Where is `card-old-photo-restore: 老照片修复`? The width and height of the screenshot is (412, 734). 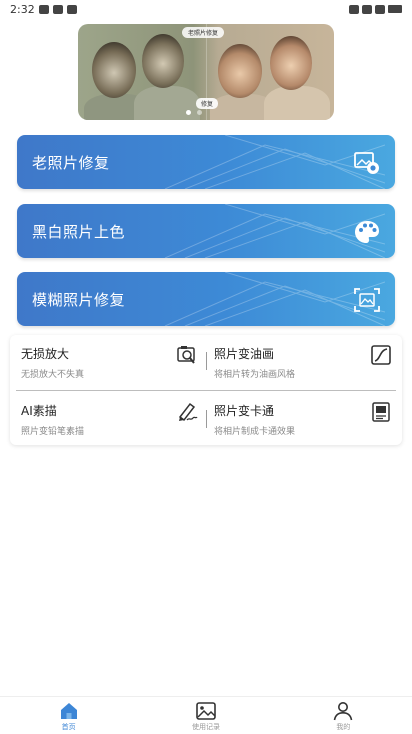
card-old-photo-restore: 老照片修复 is located at coordinates (206, 162).